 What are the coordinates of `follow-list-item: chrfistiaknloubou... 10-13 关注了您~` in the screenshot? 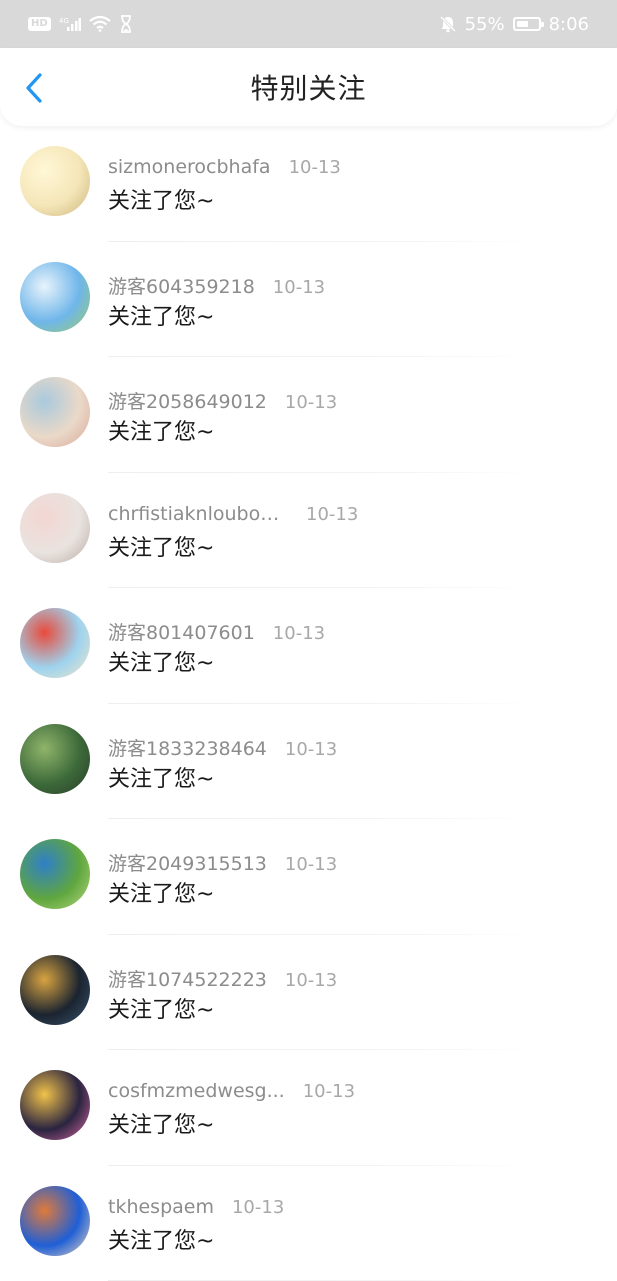 It's located at (308, 531).